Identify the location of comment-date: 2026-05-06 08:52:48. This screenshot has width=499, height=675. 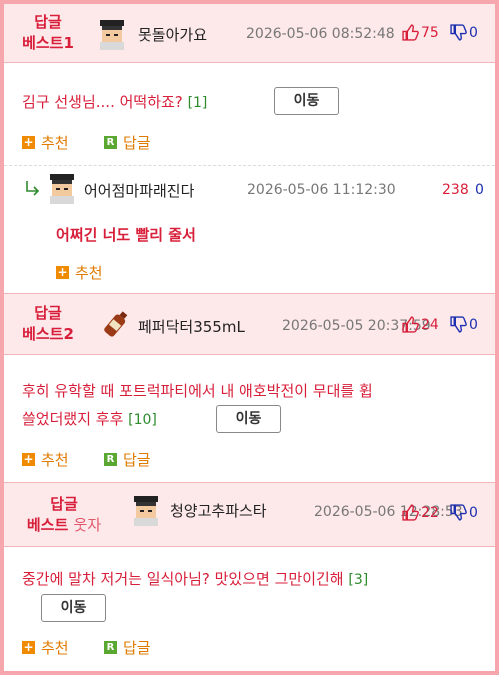
(320, 34).